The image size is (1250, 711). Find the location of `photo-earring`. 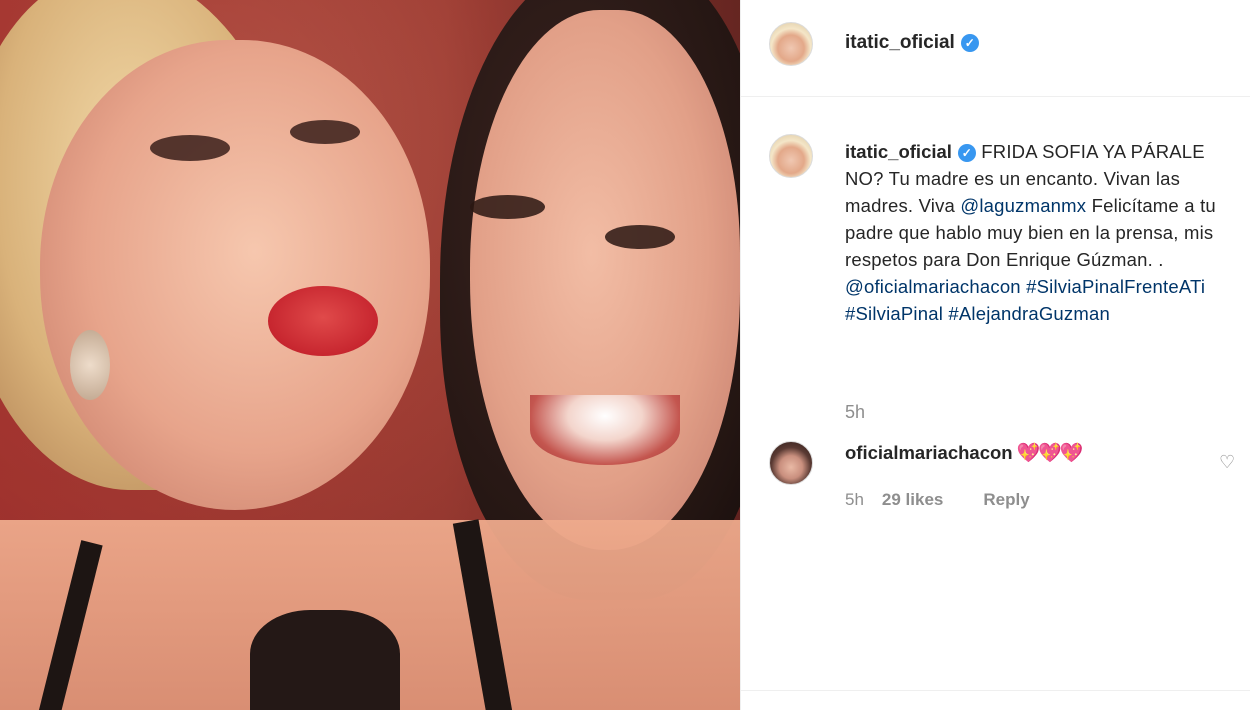

photo-earring is located at coordinates (90, 365).